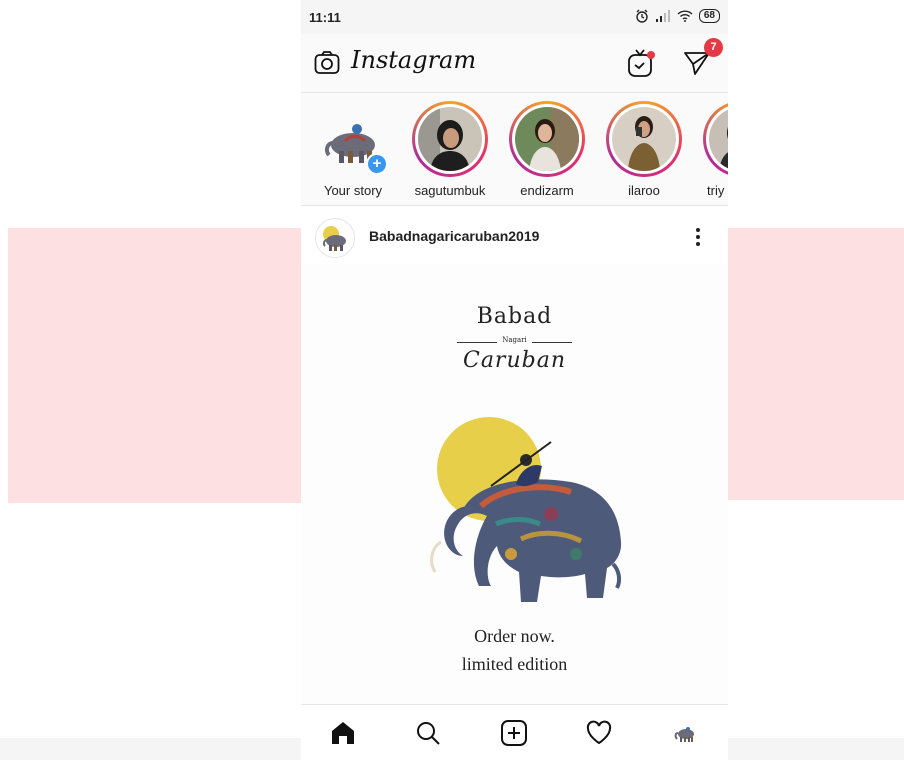 This screenshot has height=760, width=904. What do you see at coordinates (454, 236) in the screenshot?
I see `post-username: Babadnagaricaruban2019` at bounding box center [454, 236].